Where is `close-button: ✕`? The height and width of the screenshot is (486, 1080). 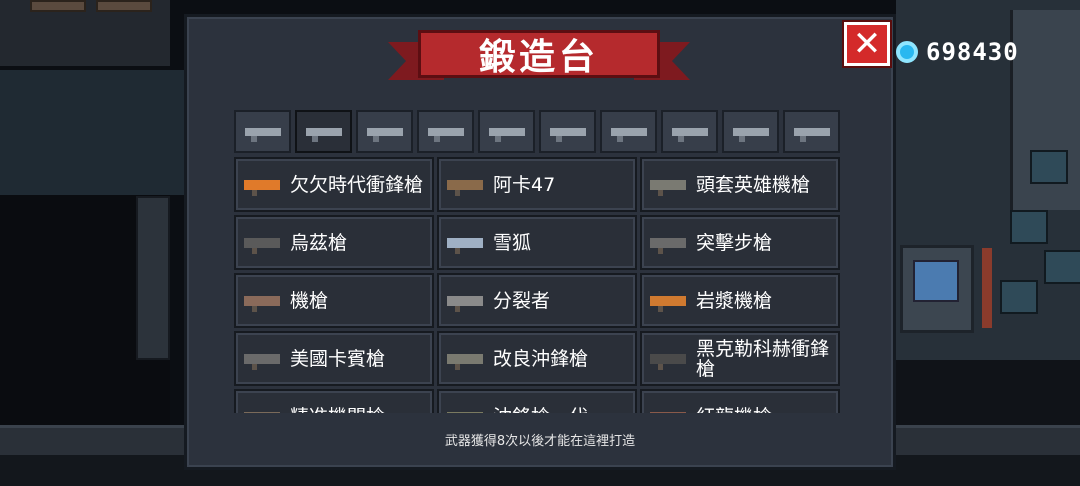
close-button: ✕ is located at coordinates (867, 44).